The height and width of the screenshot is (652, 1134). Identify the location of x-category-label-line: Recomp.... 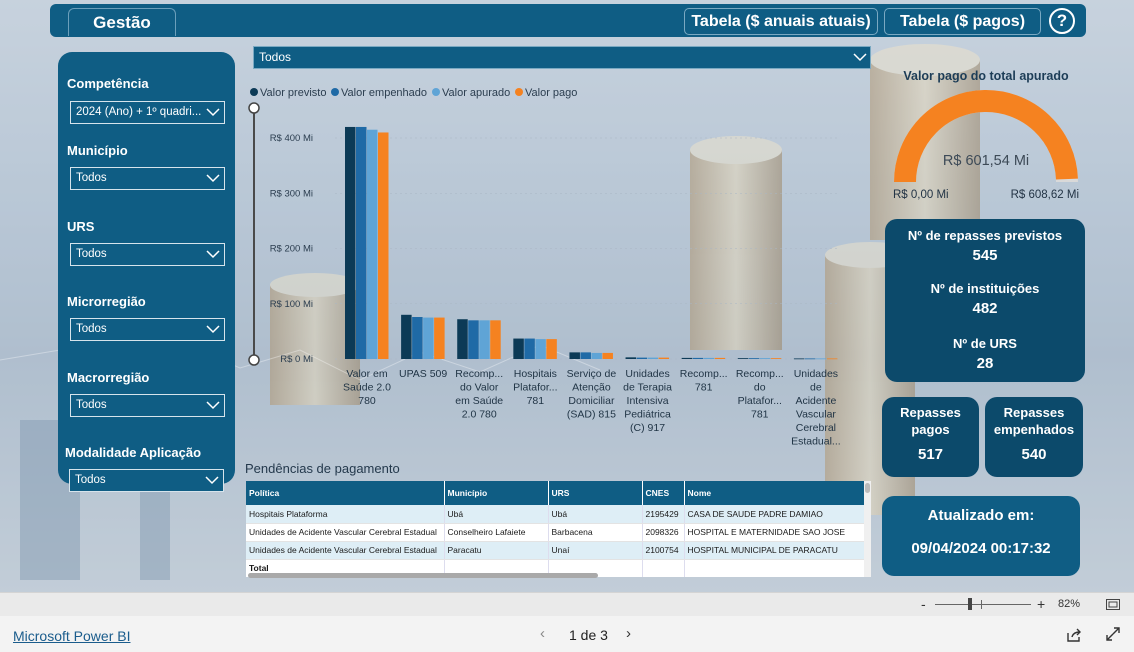
(704, 374).